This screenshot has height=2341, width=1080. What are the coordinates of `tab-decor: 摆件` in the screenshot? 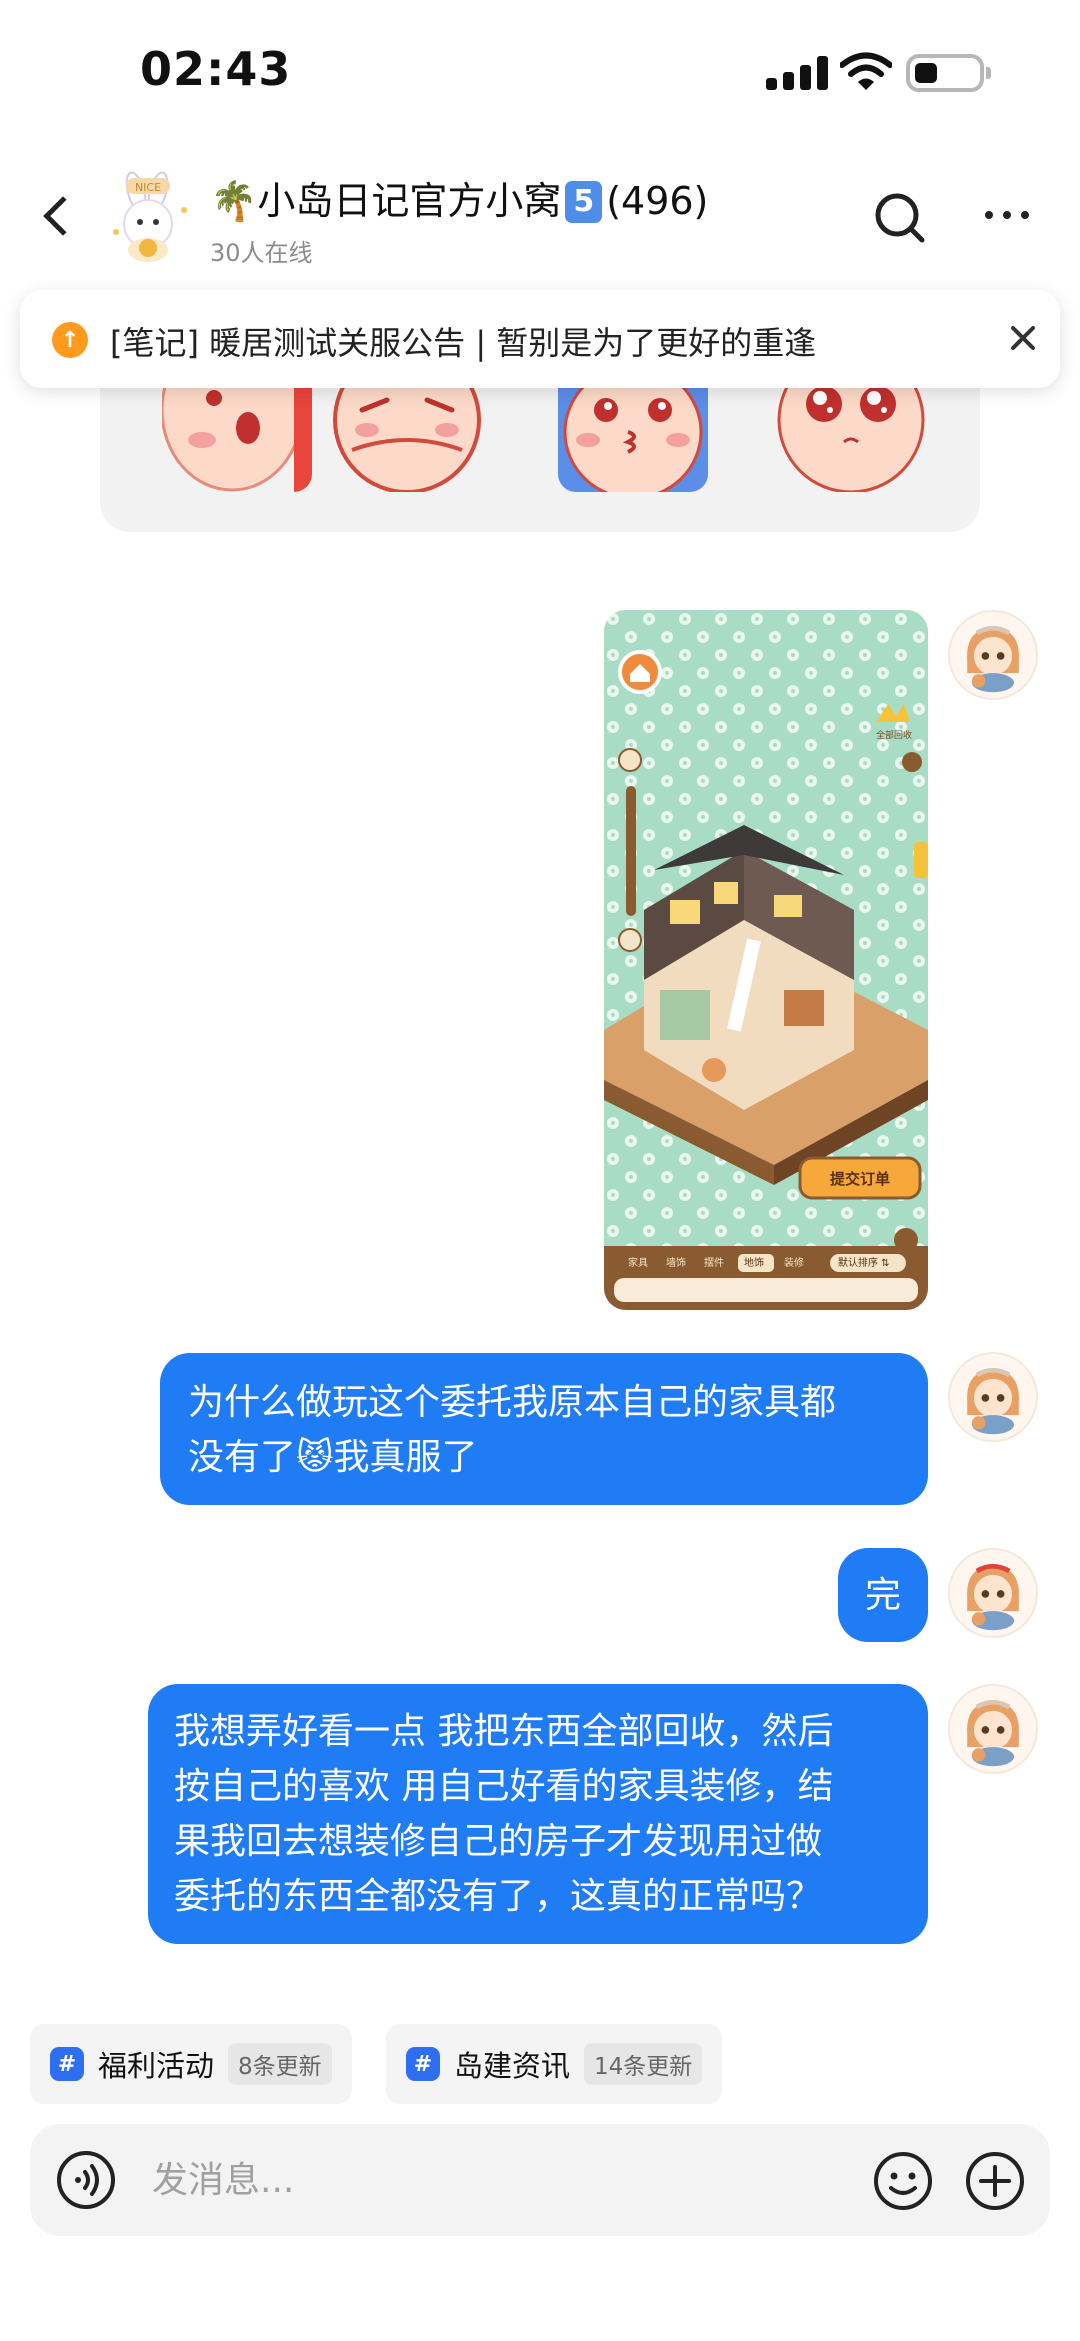 It's located at (714, 1262).